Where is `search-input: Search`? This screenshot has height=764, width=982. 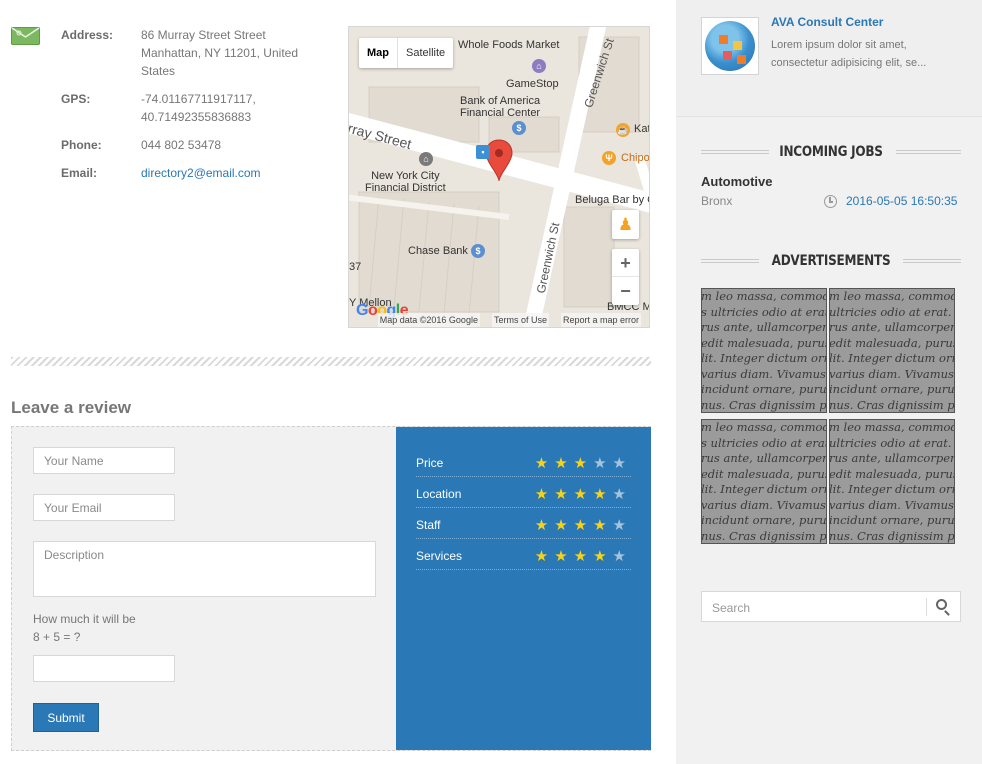
search-input: Search is located at coordinates (731, 608).